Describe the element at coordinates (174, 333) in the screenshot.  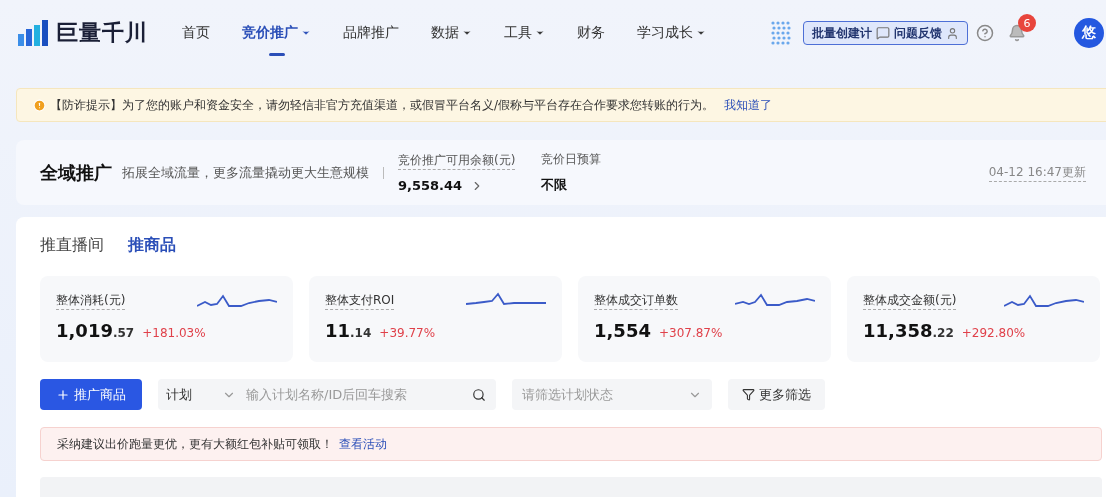
I see `metric-change: +181.03%` at that location.